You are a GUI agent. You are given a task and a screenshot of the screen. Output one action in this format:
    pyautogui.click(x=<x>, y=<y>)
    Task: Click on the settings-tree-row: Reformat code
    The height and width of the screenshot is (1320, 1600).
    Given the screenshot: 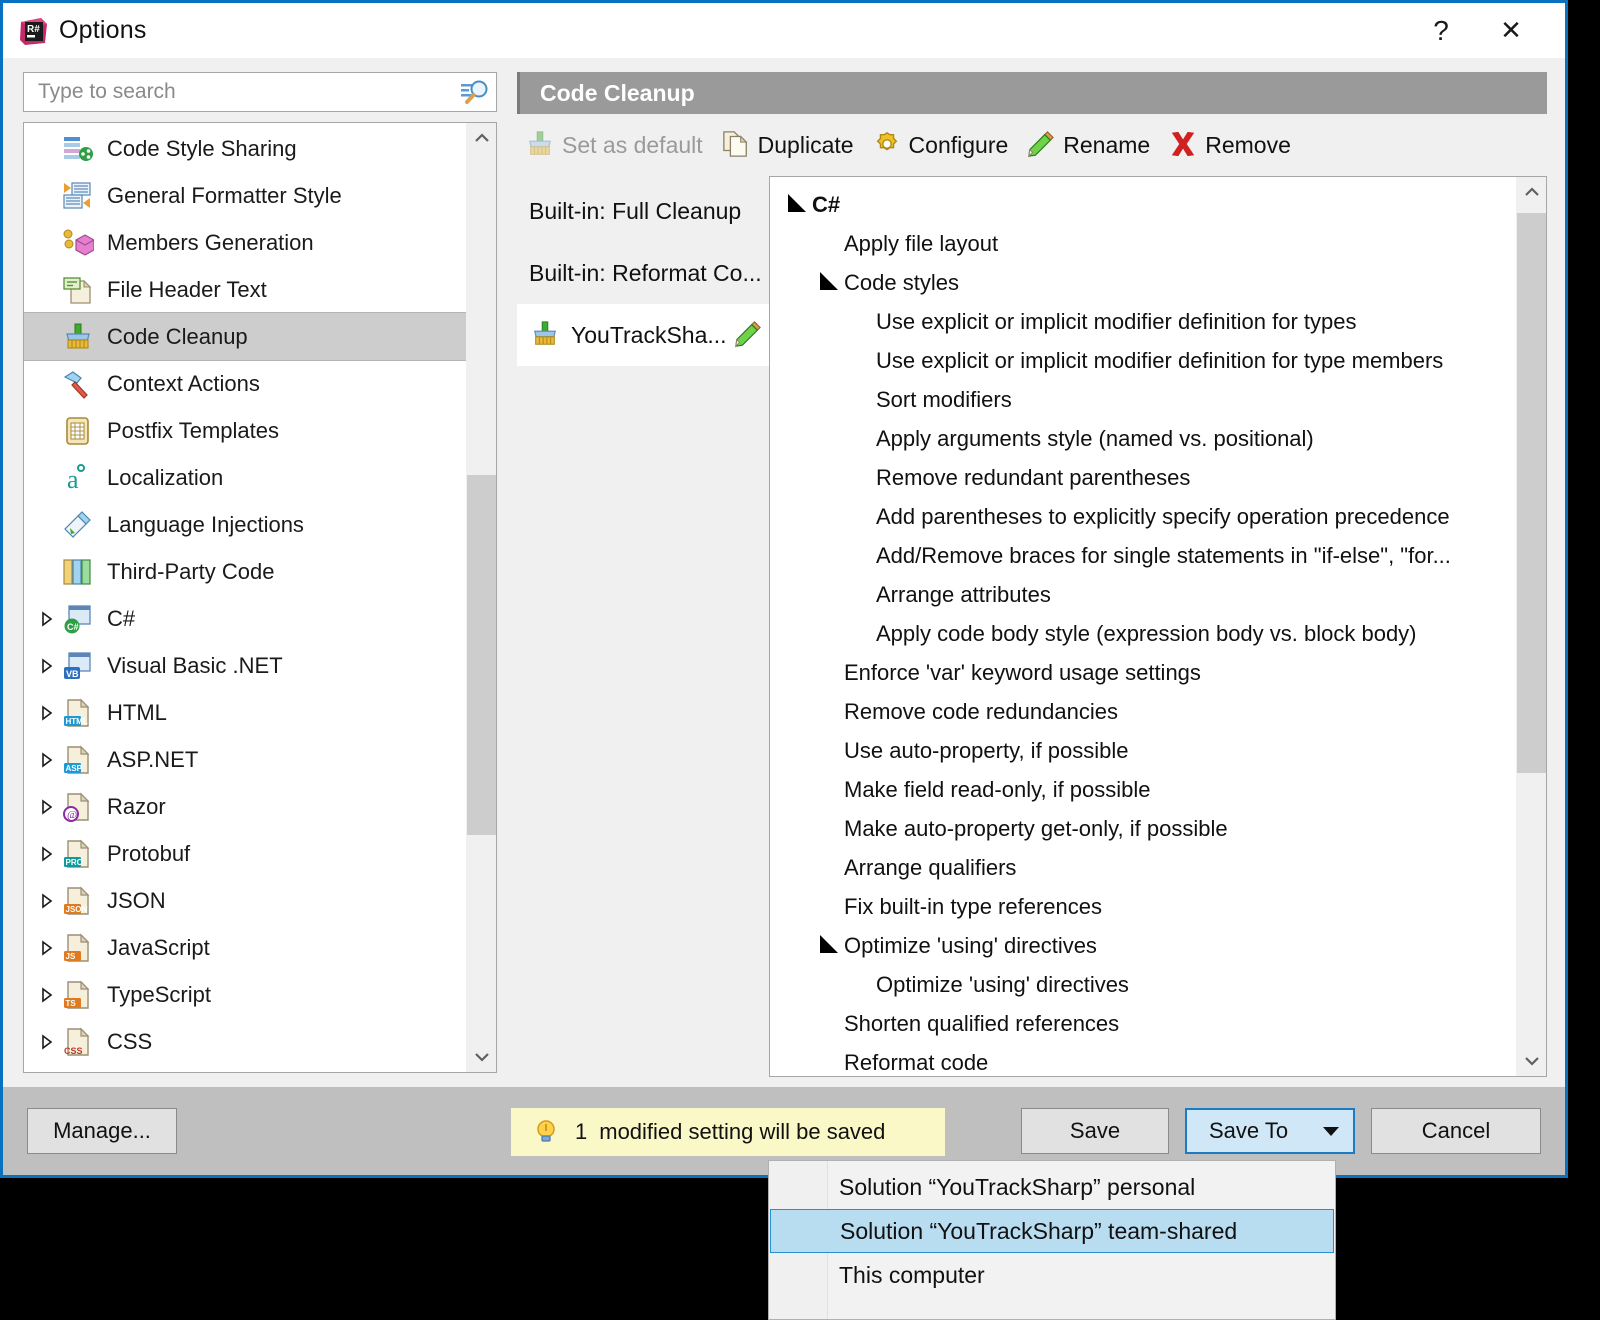 What is the action you would take?
    pyautogui.click(x=1143, y=1059)
    